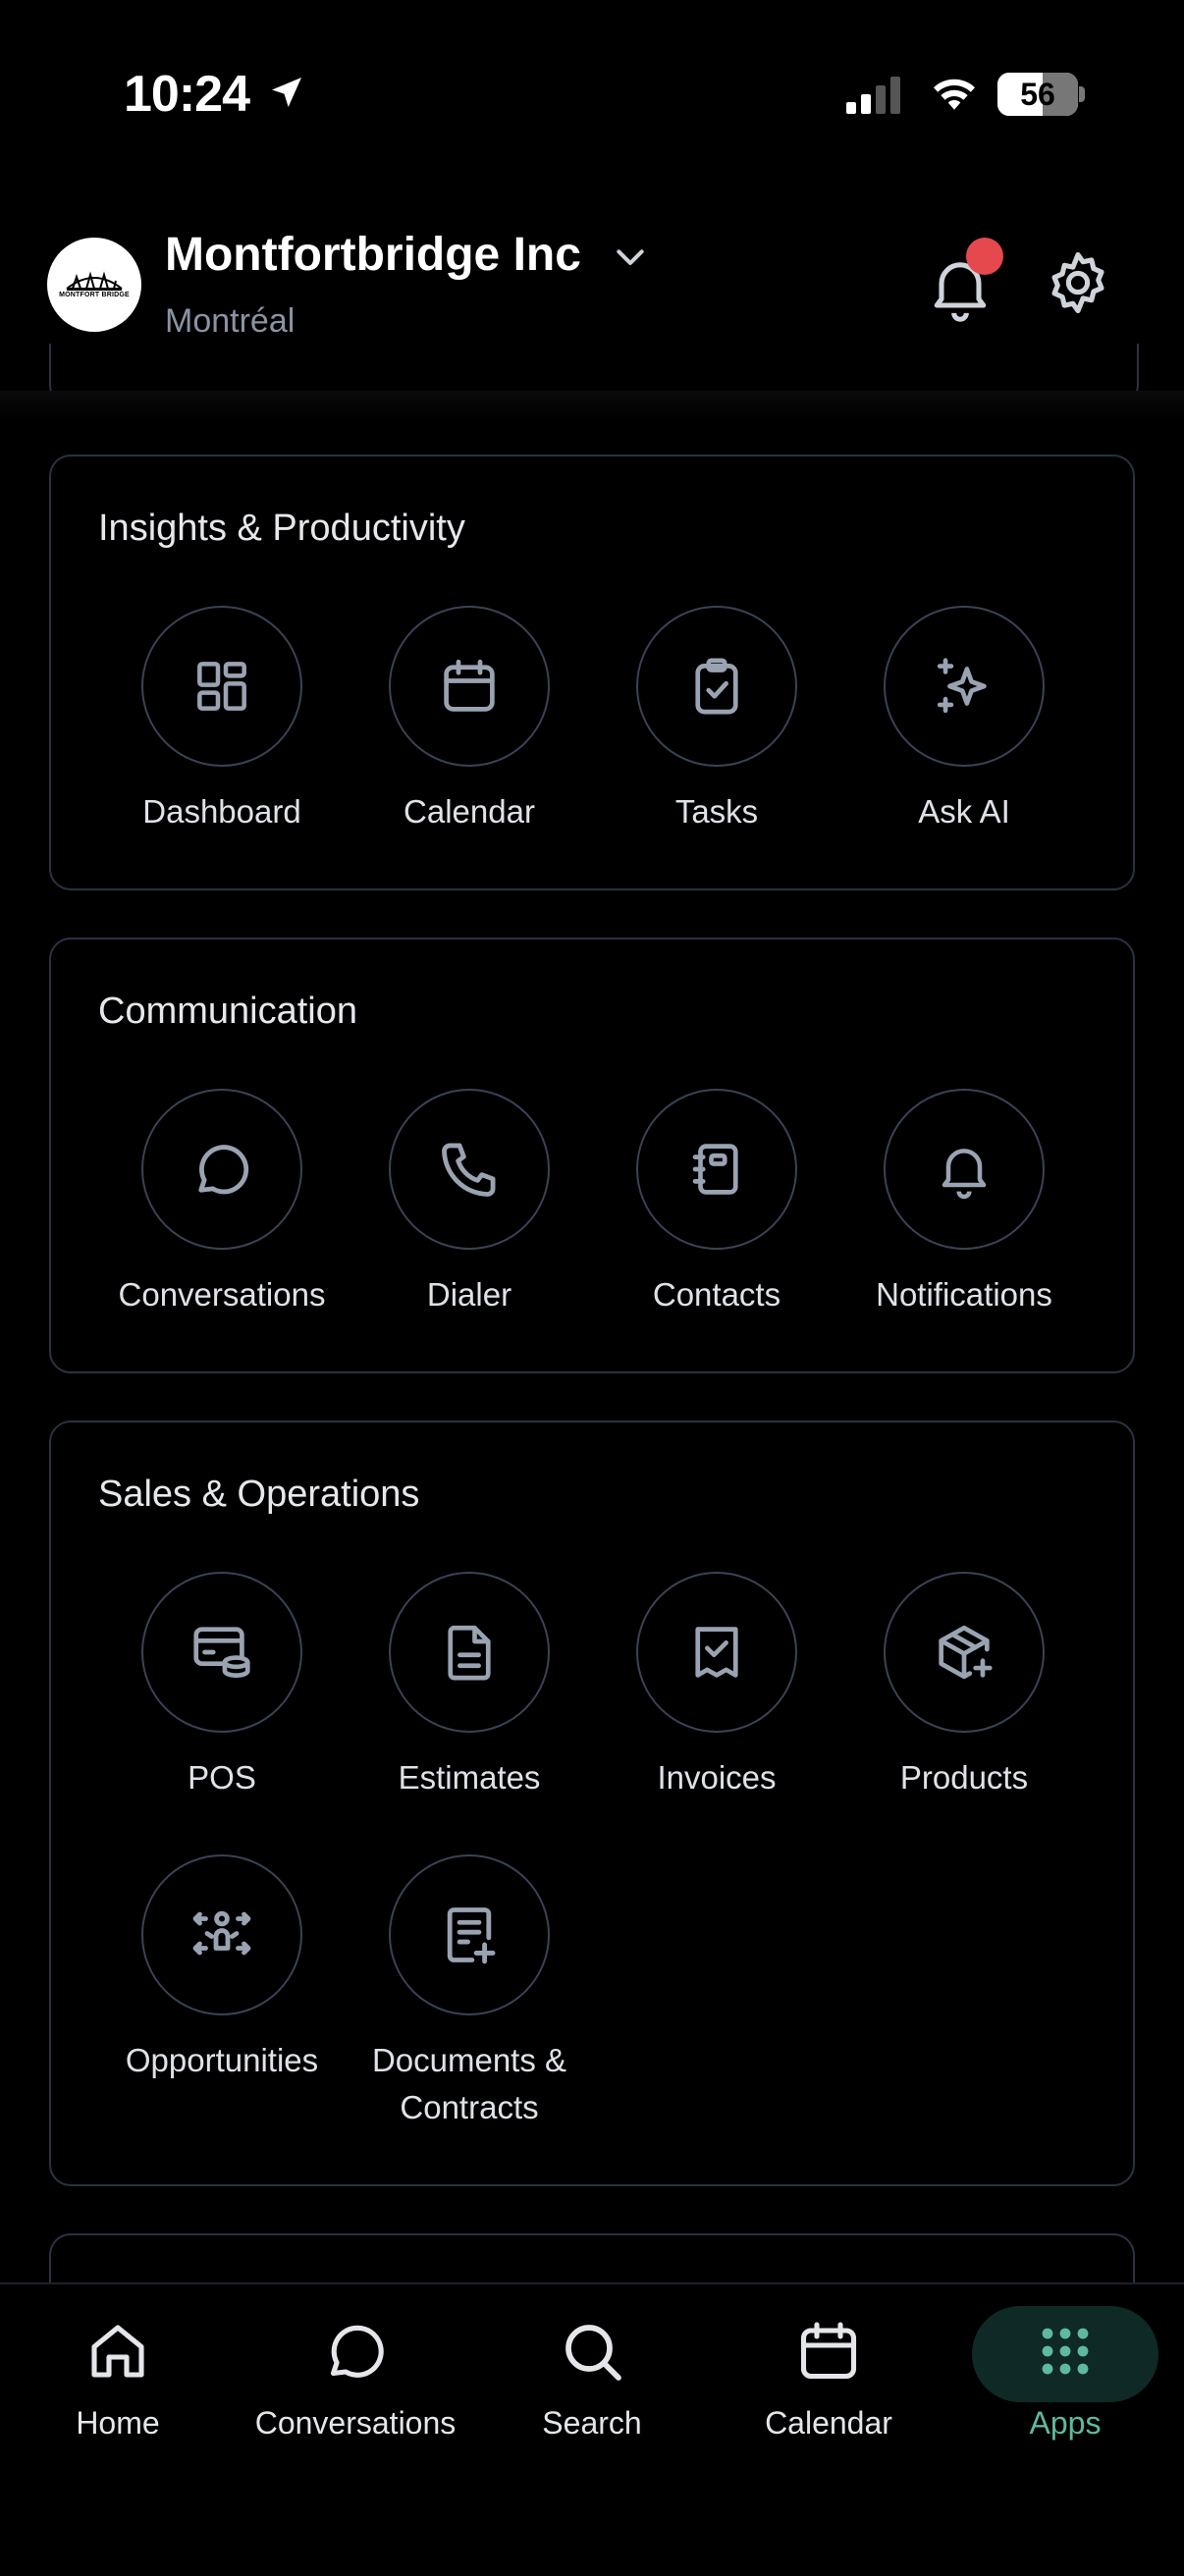  What do you see at coordinates (469, 1934) in the screenshot?
I see `document-plus-icon` at bounding box center [469, 1934].